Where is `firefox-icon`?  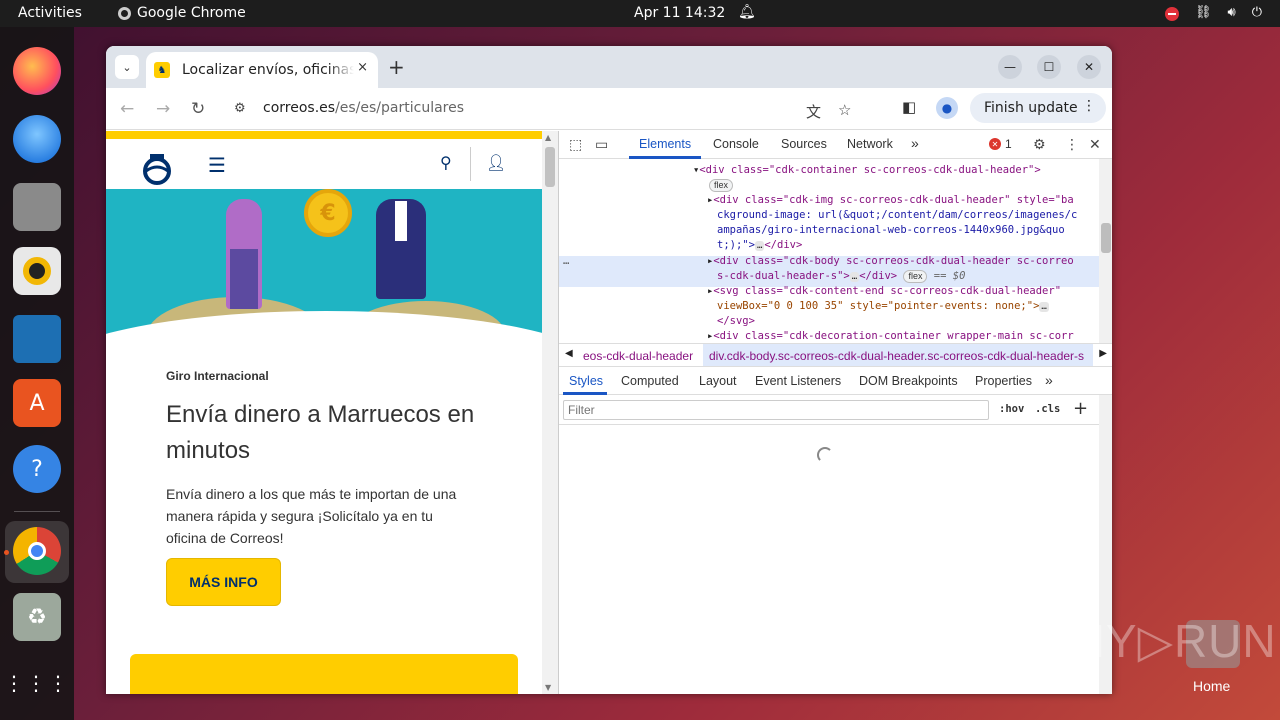 firefox-icon is located at coordinates (37, 71).